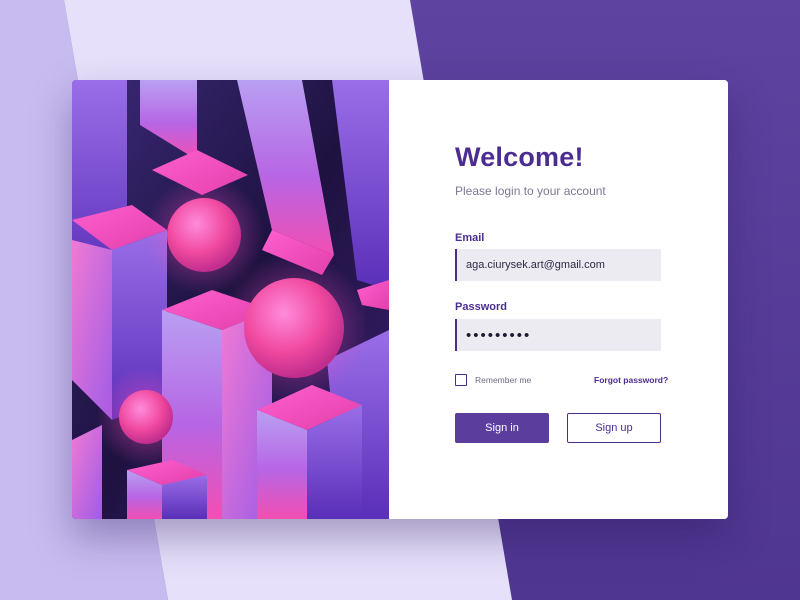 The width and height of the screenshot is (800, 600). What do you see at coordinates (461, 380) in the screenshot?
I see `remember-me-checkbox` at bounding box center [461, 380].